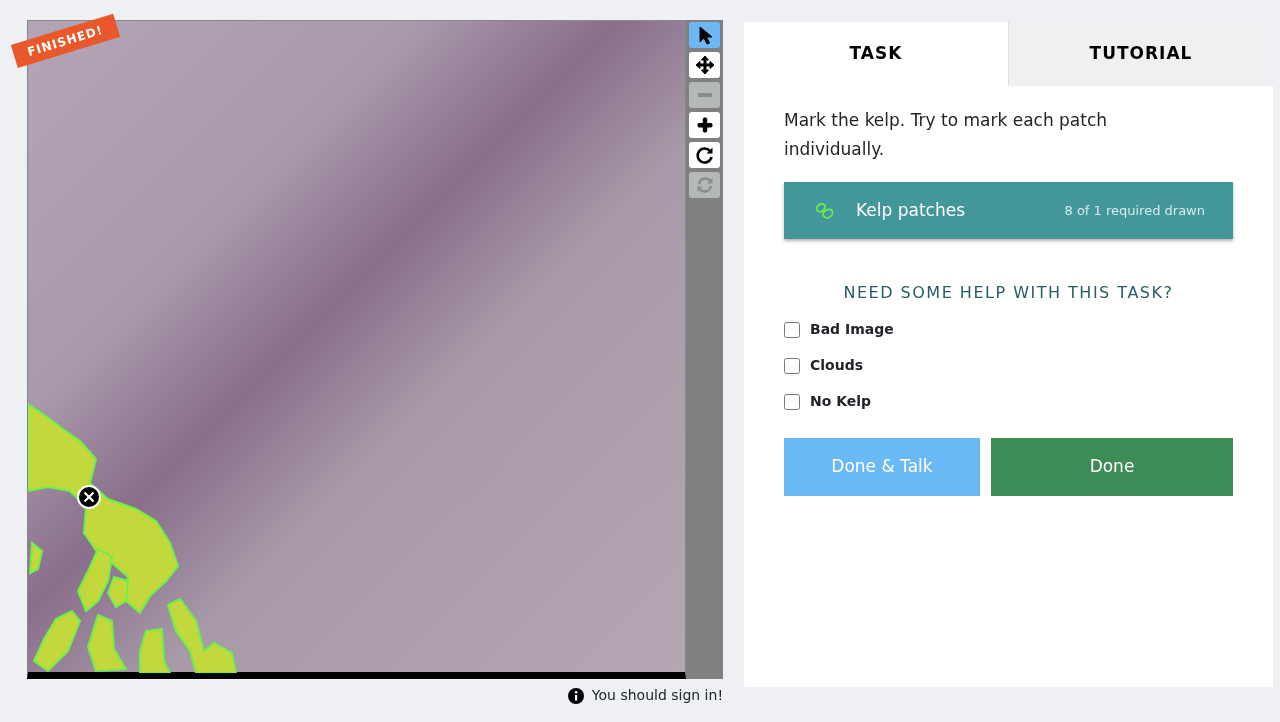  I want to click on plus-icon, so click(704, 125).